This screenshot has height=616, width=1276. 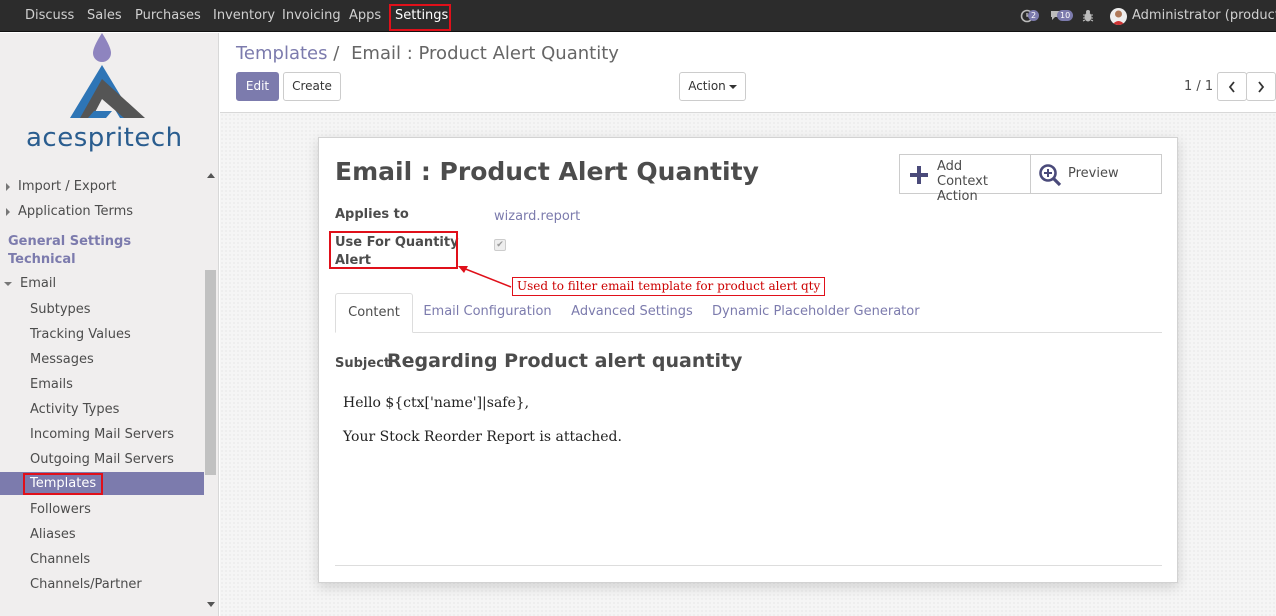 I want to click on debug-bug-icon, so click(x=1088, y=18).